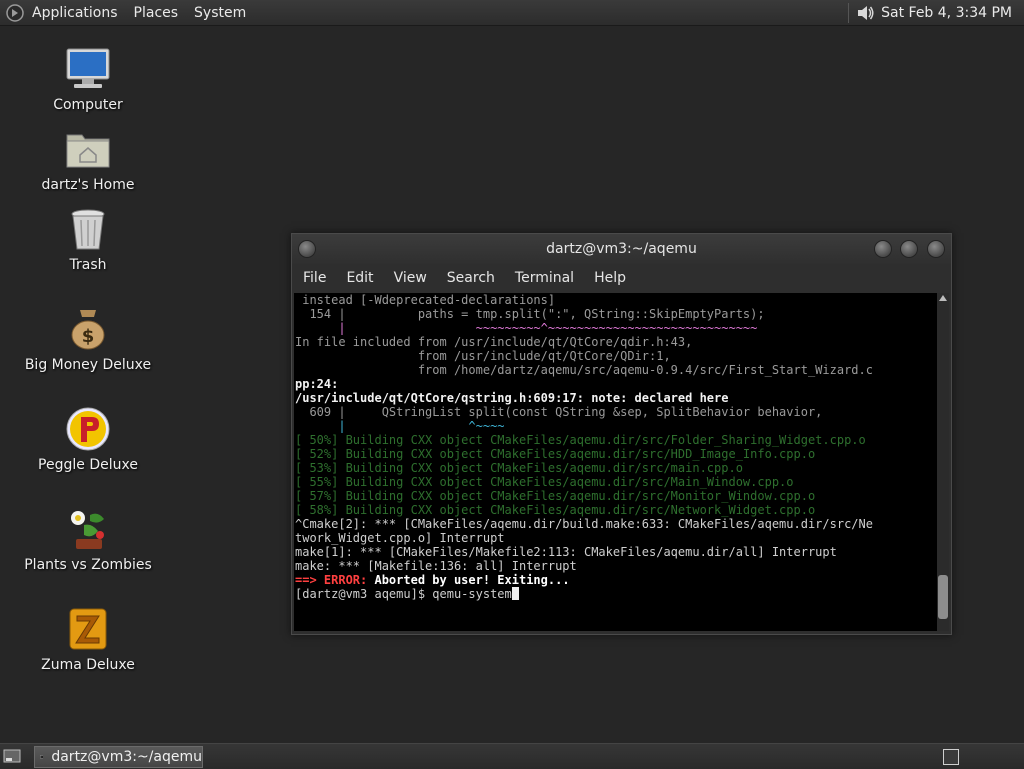  I want to click on money-bag-icon: $, so click(88, 330).